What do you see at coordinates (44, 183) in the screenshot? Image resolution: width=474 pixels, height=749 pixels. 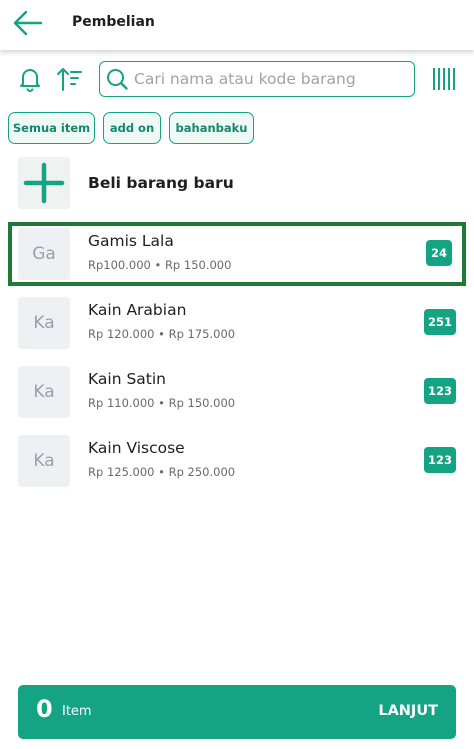 I see `plus-icon` at bounding box center [44, 183].